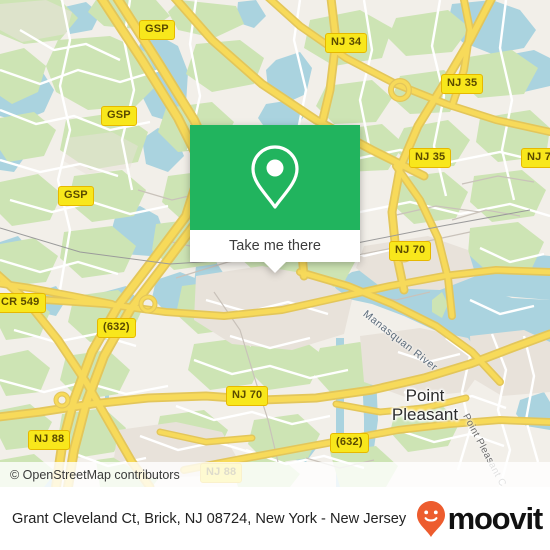 This screenshot has width=550, height=550. What do you see at coordinates (275, 474) in the screenshot?
I see `osm-attribution: © OpenStreetMap contributors` at bounding box center [275, 474].